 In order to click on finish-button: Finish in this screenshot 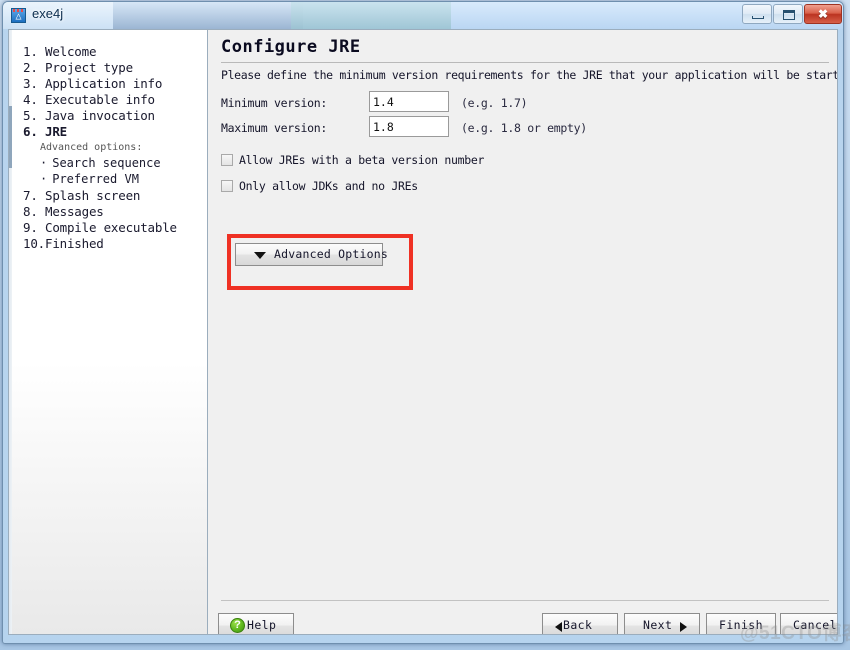, I will do `click(741, 623)`.